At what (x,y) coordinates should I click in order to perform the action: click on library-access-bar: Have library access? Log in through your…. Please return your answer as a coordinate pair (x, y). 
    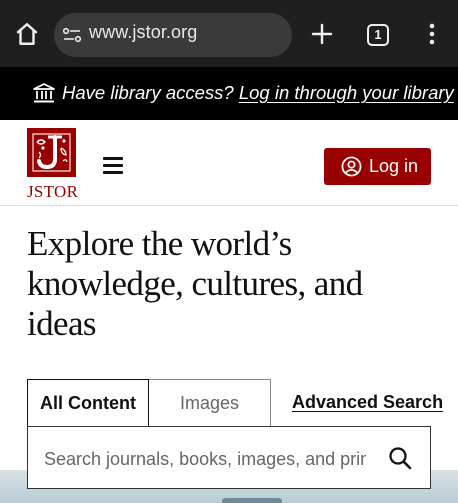
    Looking at the image, I should click on (229, 93).